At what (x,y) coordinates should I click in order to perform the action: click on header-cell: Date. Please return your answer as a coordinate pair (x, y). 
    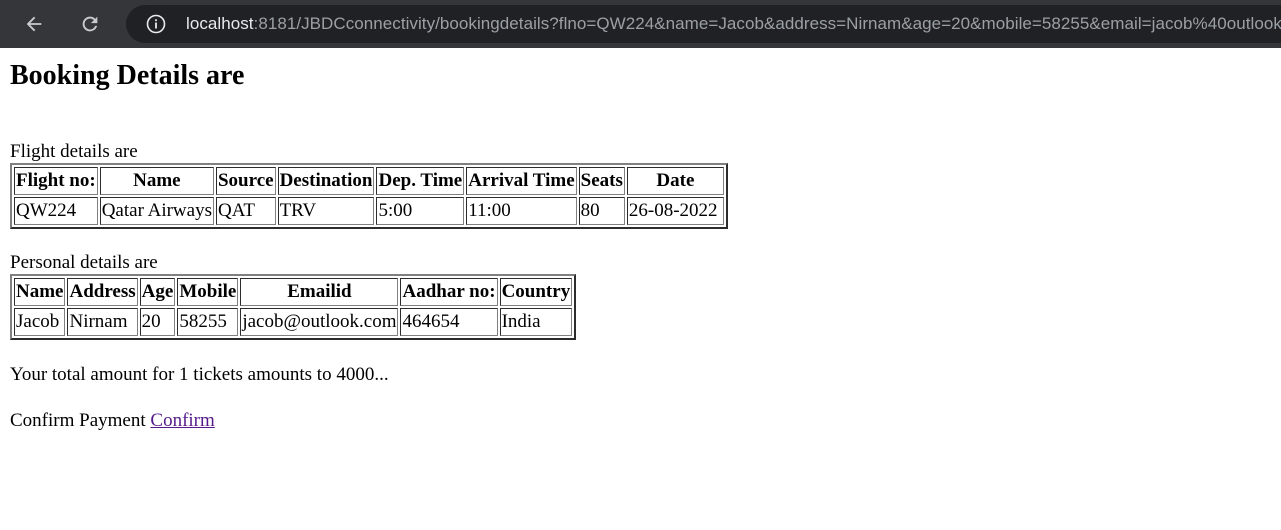
    Looking at the image, I should click on (675, 181).